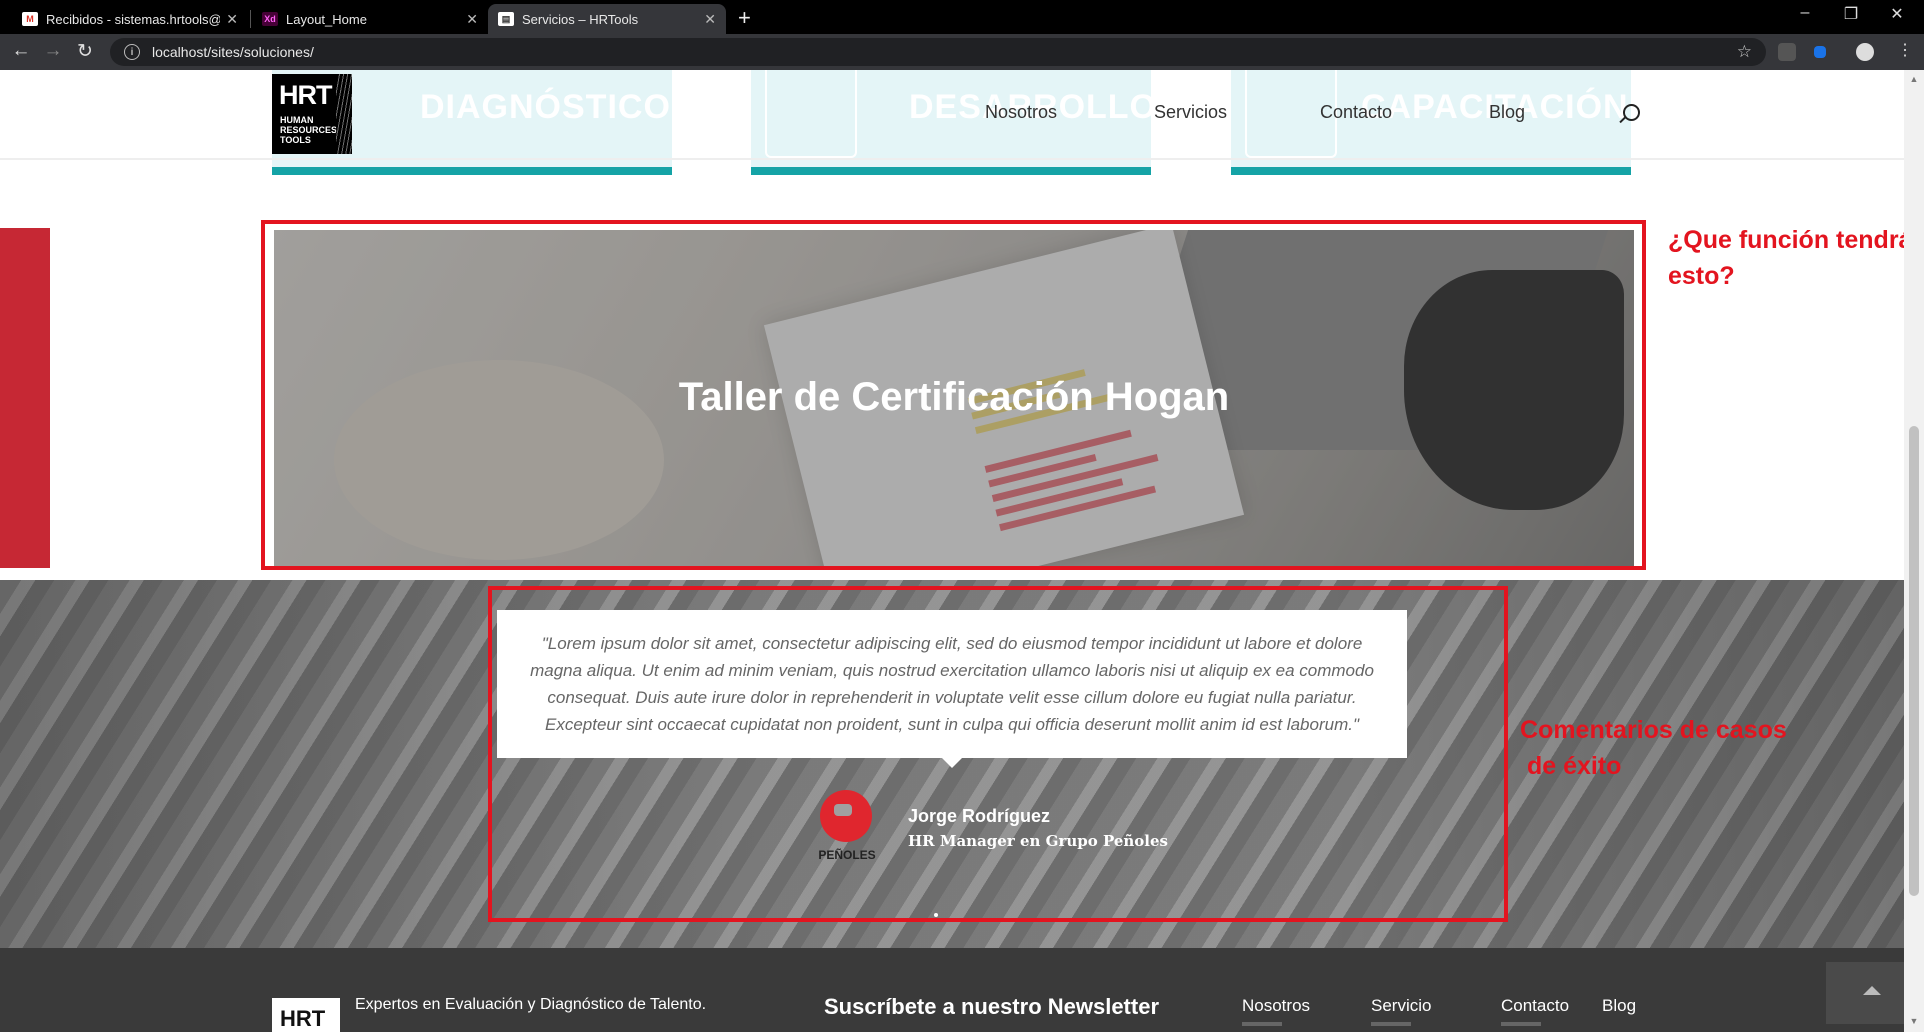  I want to click on close-window-icon: ✕, so click(1897, 14).